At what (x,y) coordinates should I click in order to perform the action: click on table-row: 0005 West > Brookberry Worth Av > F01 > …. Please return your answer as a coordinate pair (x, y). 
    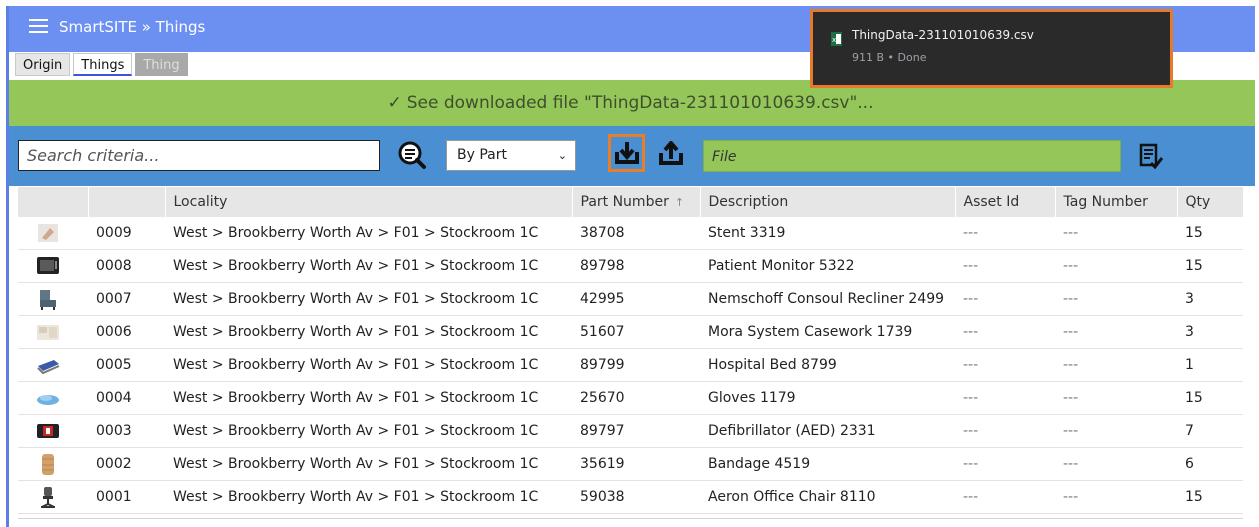
    Looking at the image, I should click on (630, 365).